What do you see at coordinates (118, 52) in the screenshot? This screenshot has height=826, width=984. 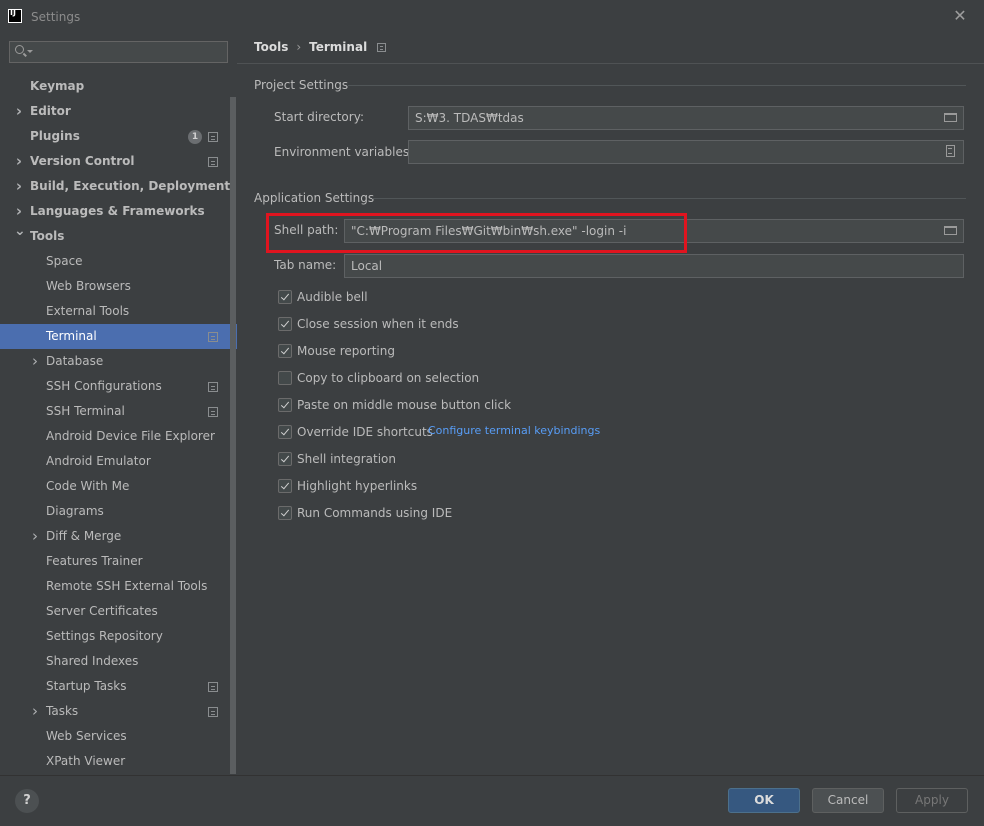 I see `search-input` at bounding box center [118, 52].